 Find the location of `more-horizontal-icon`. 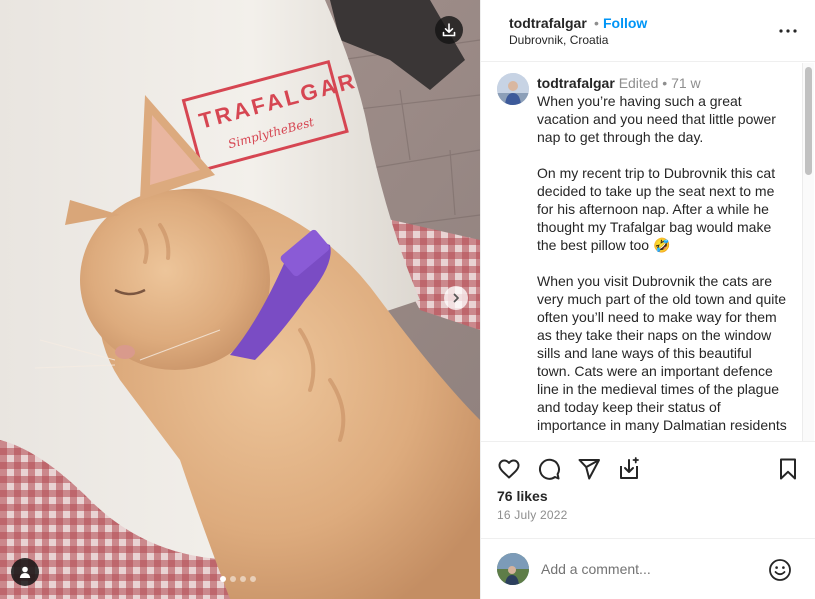

more-horizontal-icon is located at coordinates (788, 31).